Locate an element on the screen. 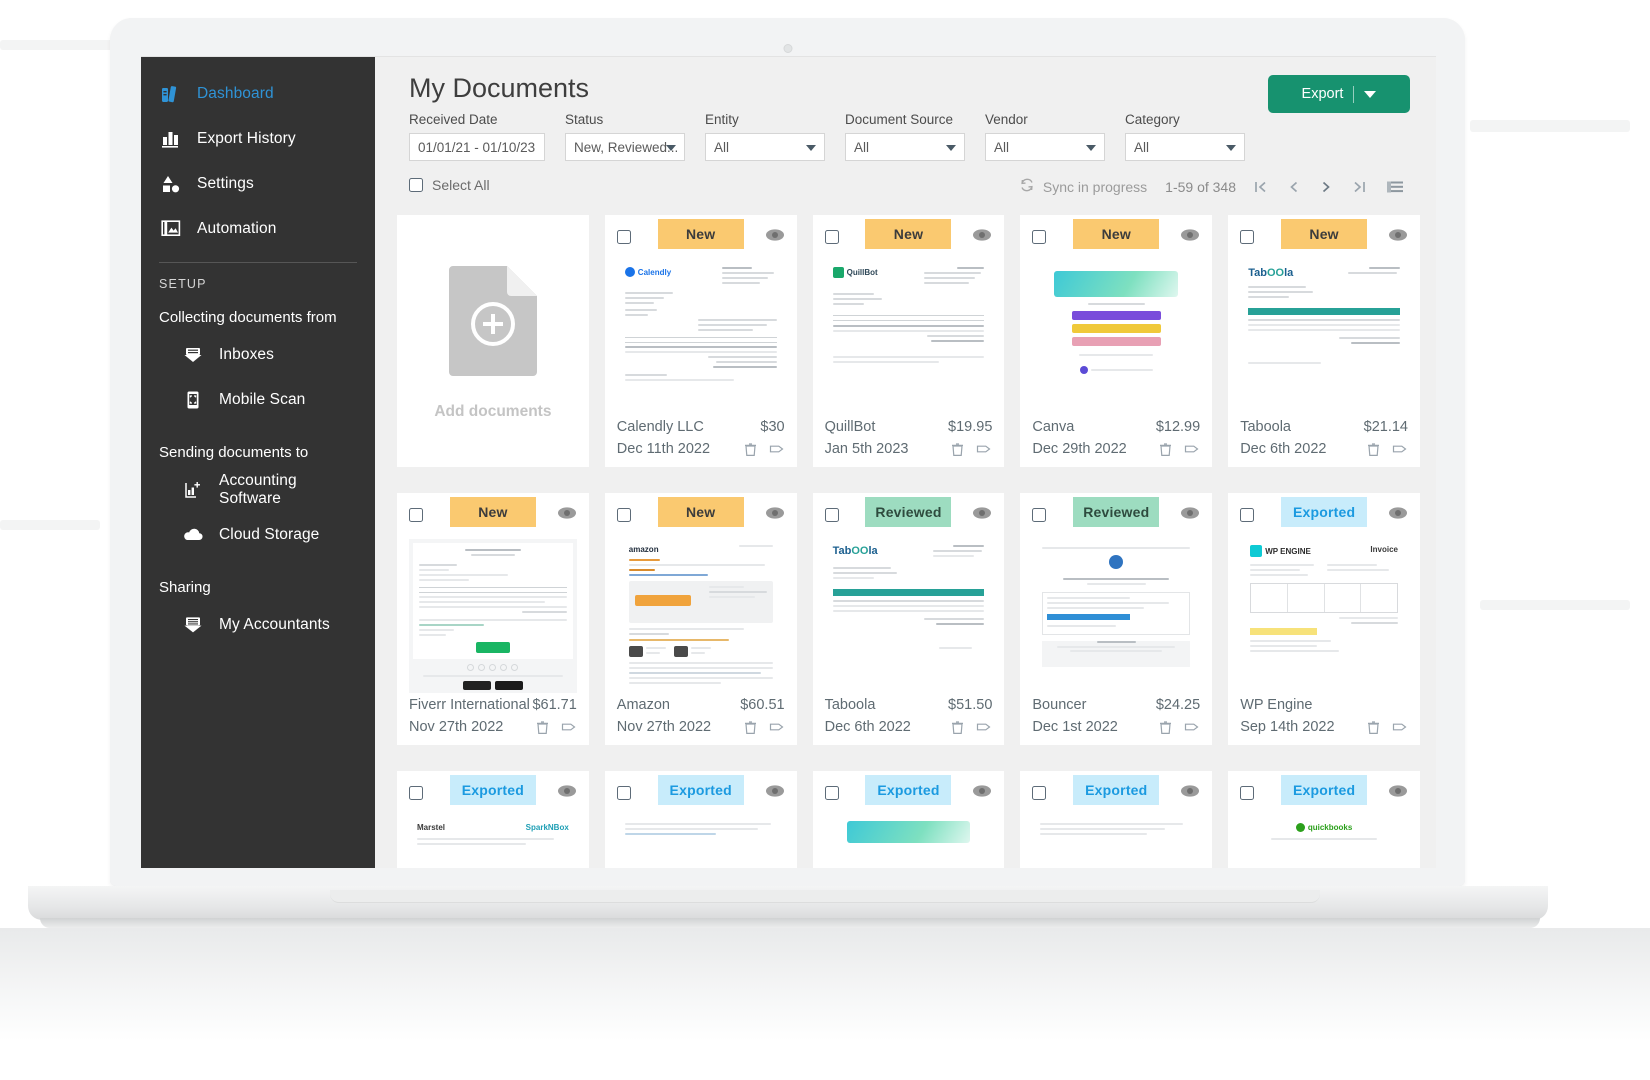  category-select: All is located at coordinates (1185, 147).